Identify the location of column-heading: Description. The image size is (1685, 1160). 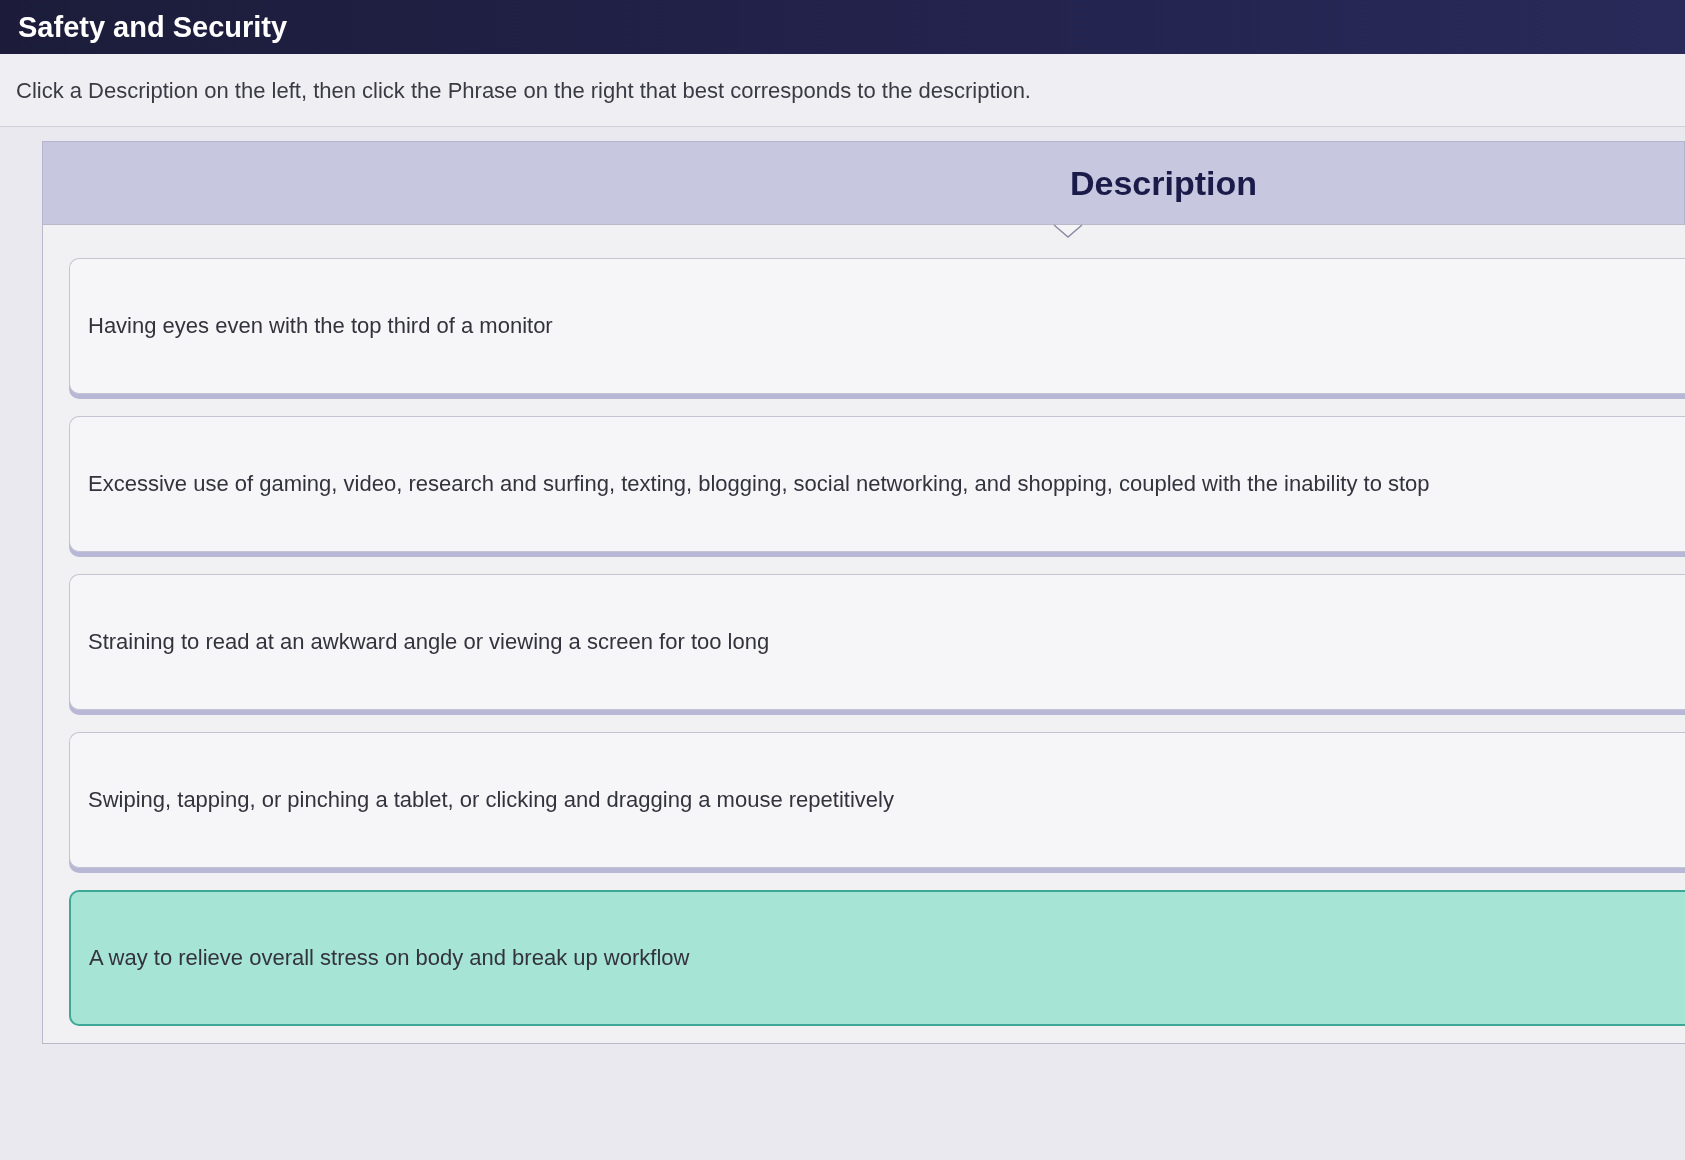
(1164, 183).